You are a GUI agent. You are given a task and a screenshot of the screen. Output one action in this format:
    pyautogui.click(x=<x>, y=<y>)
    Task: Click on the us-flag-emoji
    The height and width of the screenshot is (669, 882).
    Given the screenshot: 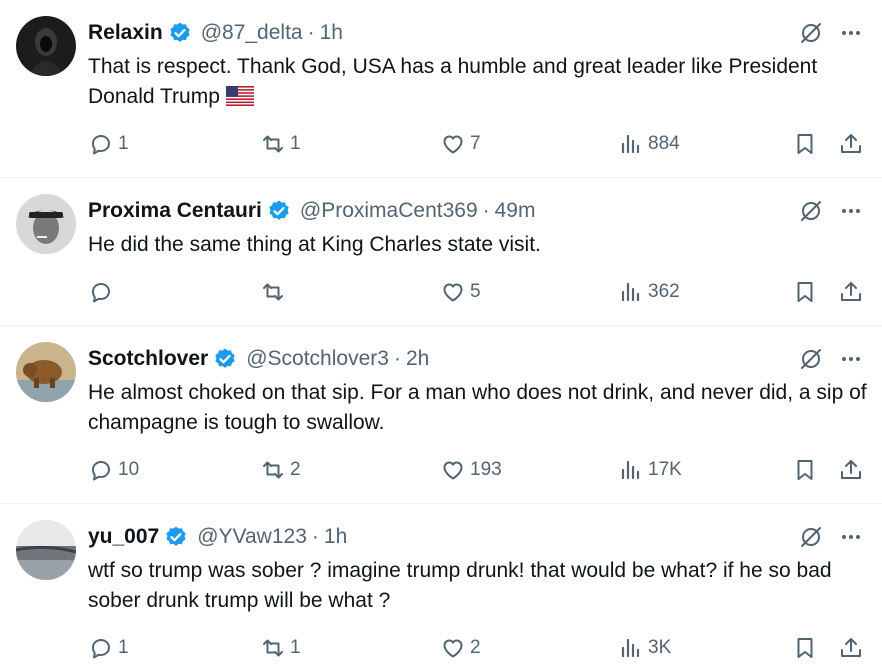 What is the action you would take?
    pyautogui.click(x=239, y=95)
    